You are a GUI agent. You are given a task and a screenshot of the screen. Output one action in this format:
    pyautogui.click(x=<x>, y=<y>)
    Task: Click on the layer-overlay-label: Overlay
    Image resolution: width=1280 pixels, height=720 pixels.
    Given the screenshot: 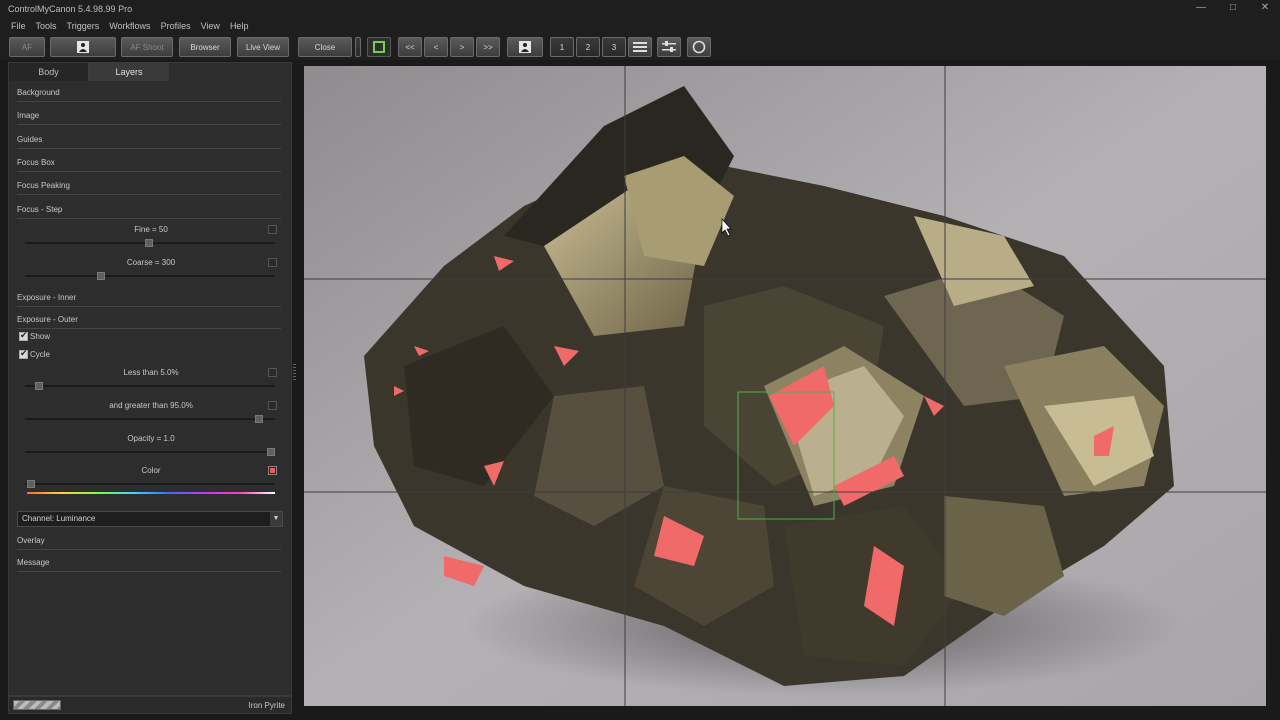 What is the action you would take?
    pyautogui.click(x=31, y=540)
    